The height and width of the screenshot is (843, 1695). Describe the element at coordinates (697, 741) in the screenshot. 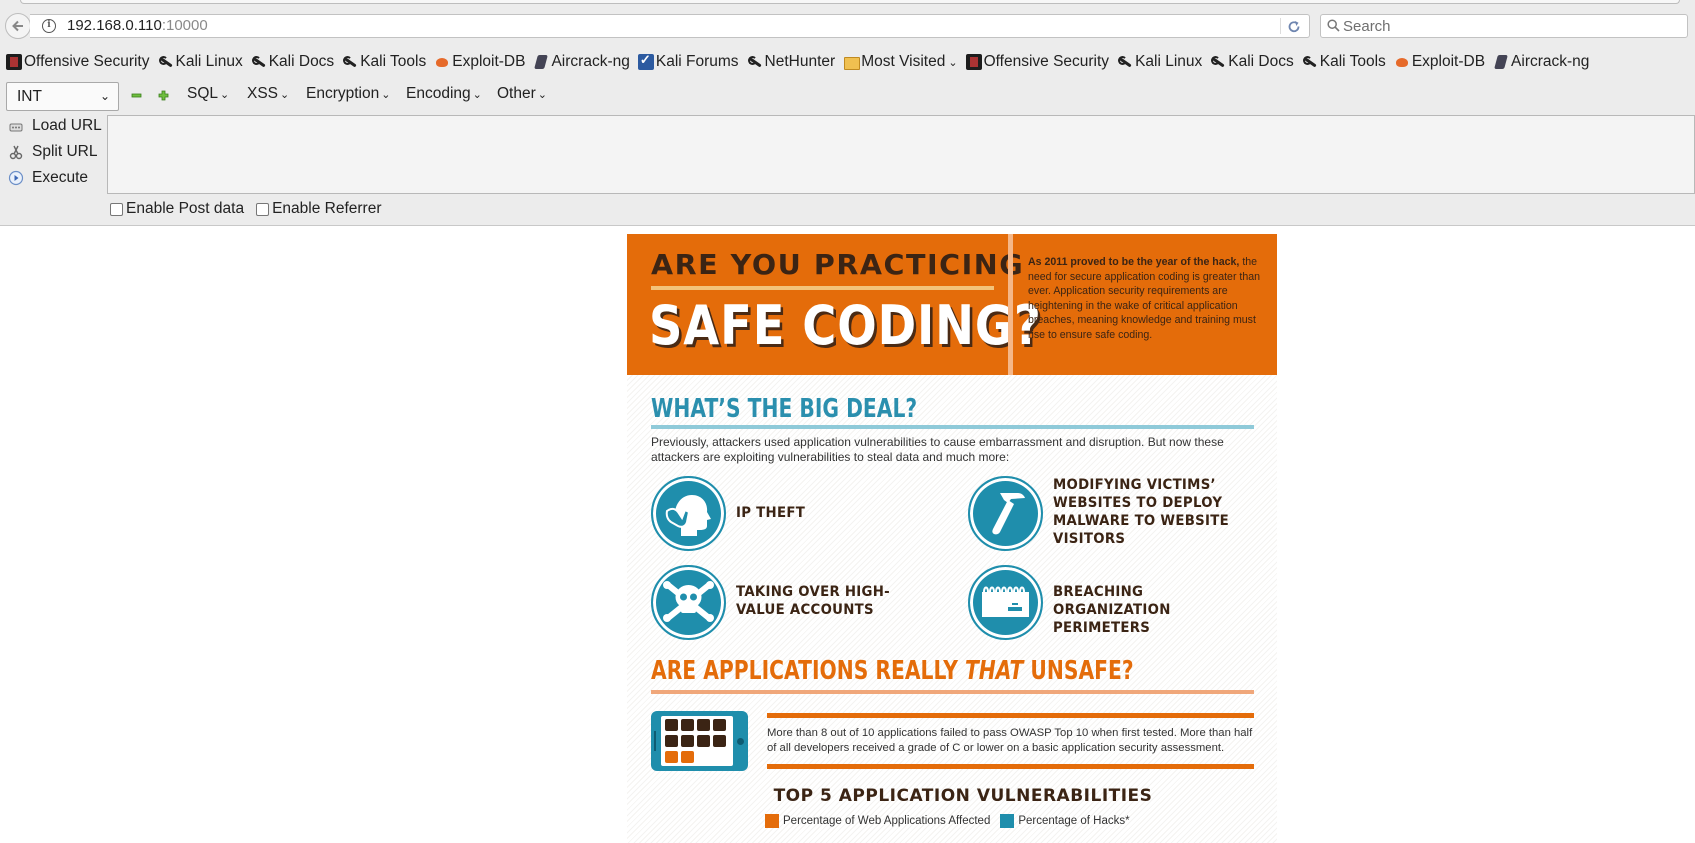

I see `phone-screen` at that location.